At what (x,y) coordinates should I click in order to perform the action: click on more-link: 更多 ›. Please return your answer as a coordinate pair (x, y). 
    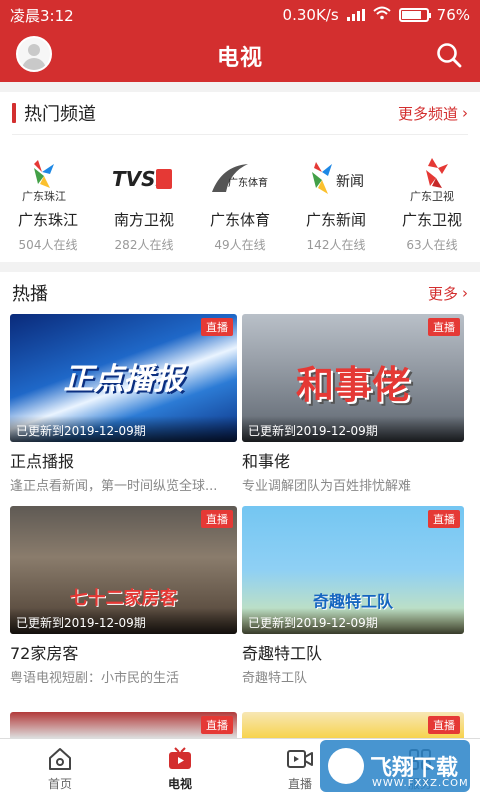
    Looking at the image, I should click on (448, 293).